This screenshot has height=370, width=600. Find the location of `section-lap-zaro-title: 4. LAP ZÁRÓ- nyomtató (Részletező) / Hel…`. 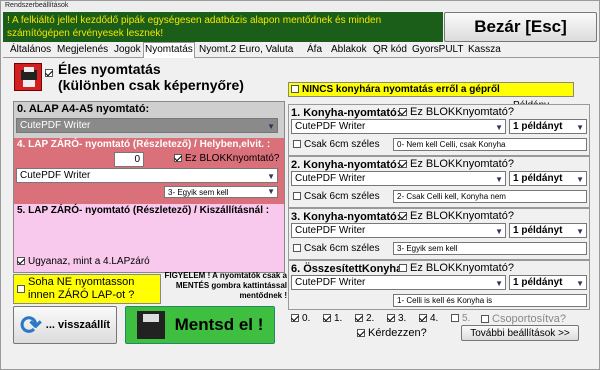

section-lap-zaro-title: 4. LAP ZÁRÓ- nyomtató (Részletező) / Hel… is located at coordinates (144, 144).